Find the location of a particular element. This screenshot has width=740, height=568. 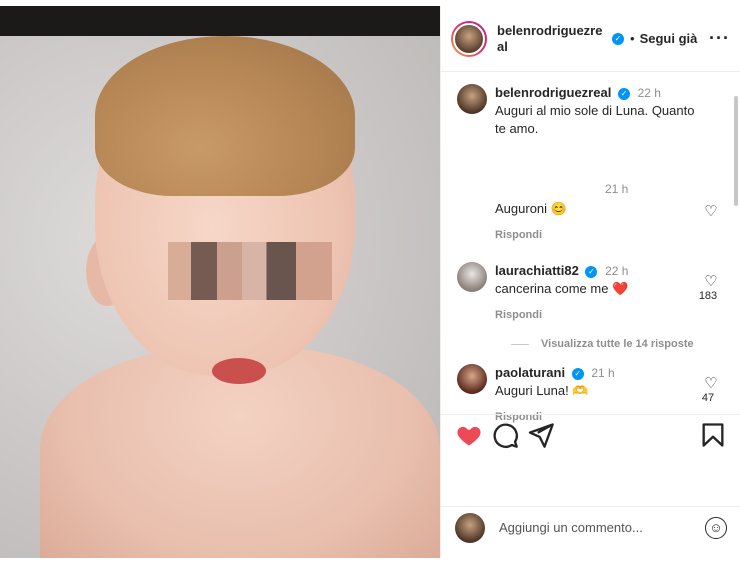

comment-username: laurachiatti82 is located at coordinates (537, 270).